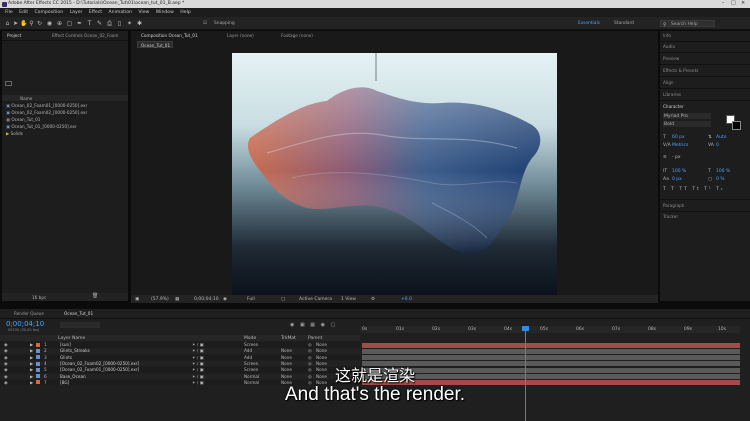 The image size is (750, 421). Describe the element at coordinates (7, 23) in the screenshot. I see `home-icon: ⌂` at that location.